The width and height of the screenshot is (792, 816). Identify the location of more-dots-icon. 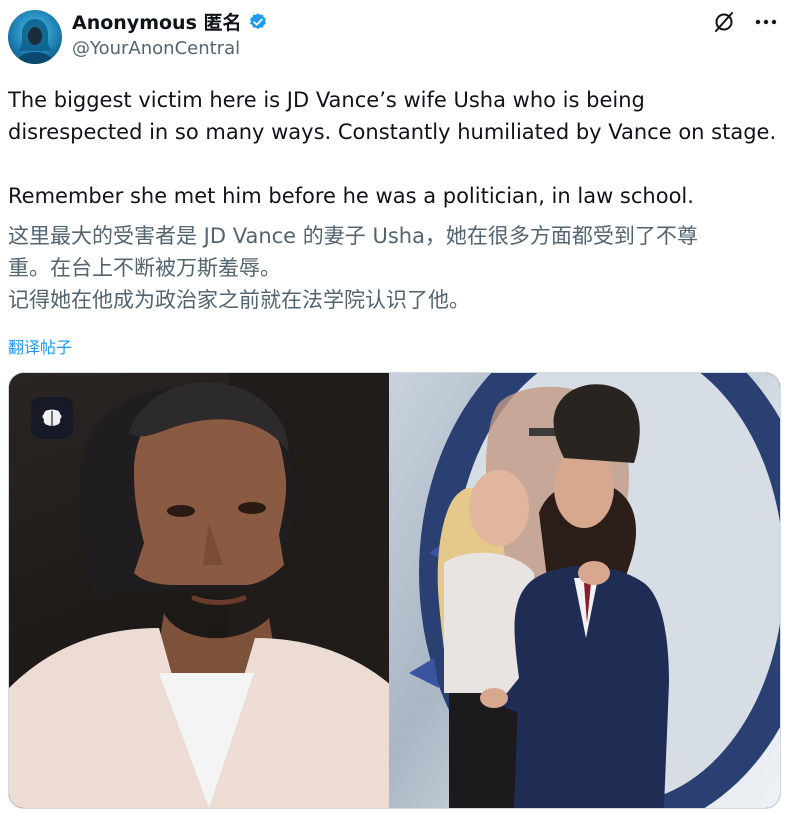
(766, 22).